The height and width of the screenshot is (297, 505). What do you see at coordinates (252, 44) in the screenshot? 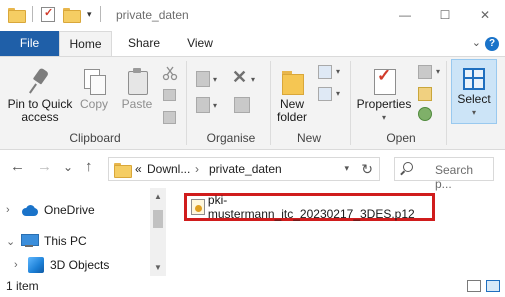
I see `ribbon-tabs: File Home Share View ⌄ ?` at bounding box center [252, 44].